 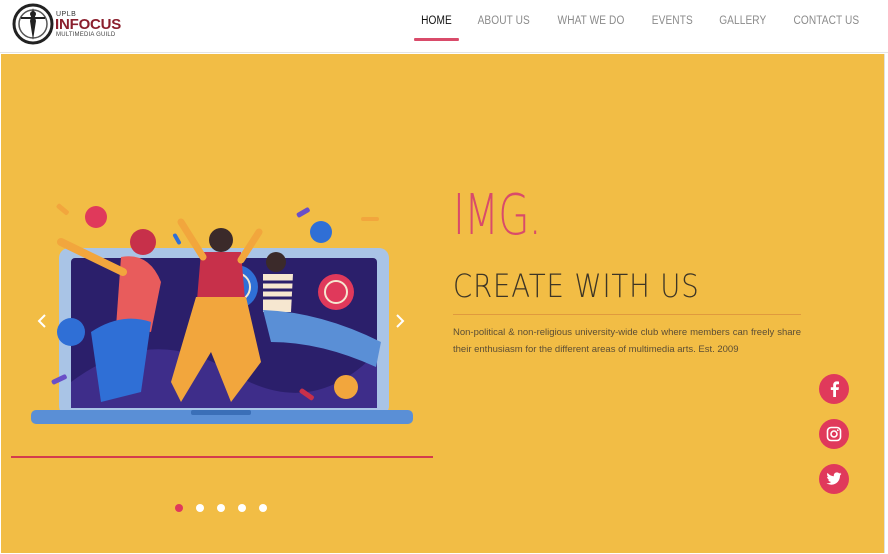 I want to click on hero-subtitle: CREATE WITH US, so click(x=576, y=286).